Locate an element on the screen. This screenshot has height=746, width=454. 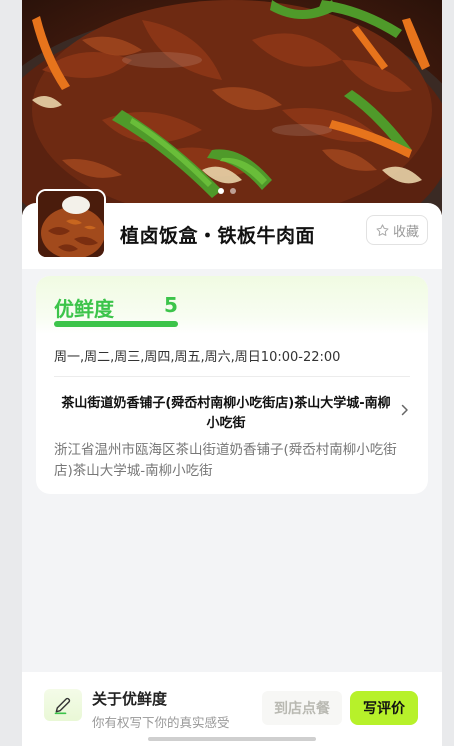
write-review-button: 写评价 is located at coordinates (384, 708).